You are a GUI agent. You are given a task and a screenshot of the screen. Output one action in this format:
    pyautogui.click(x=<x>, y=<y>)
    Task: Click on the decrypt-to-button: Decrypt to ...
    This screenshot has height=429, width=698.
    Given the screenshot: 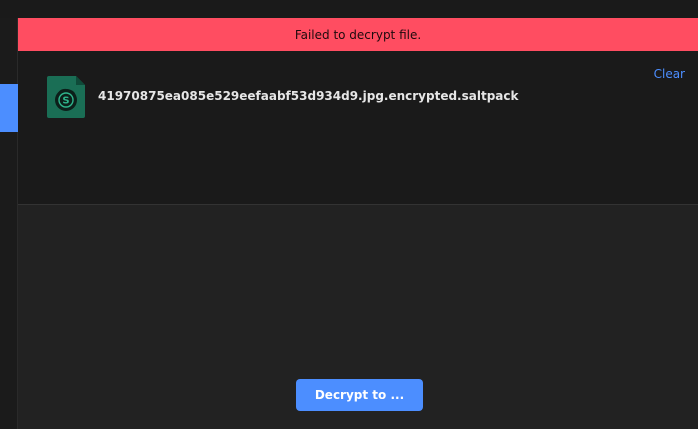 What is the action you would take?
    pyautogui.click(x=359, y=395)
    